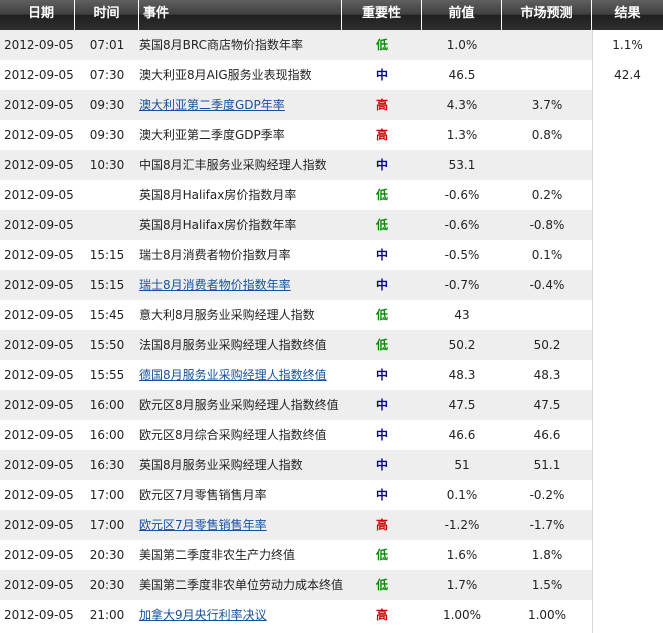 Image resolution: width=663 pixels, height=633 pixels. What do you see at coordinates (203, 525) in the screenshot?
I see `event-link: 欧元区7月零售销售年率` at bounding box center [203, 525].